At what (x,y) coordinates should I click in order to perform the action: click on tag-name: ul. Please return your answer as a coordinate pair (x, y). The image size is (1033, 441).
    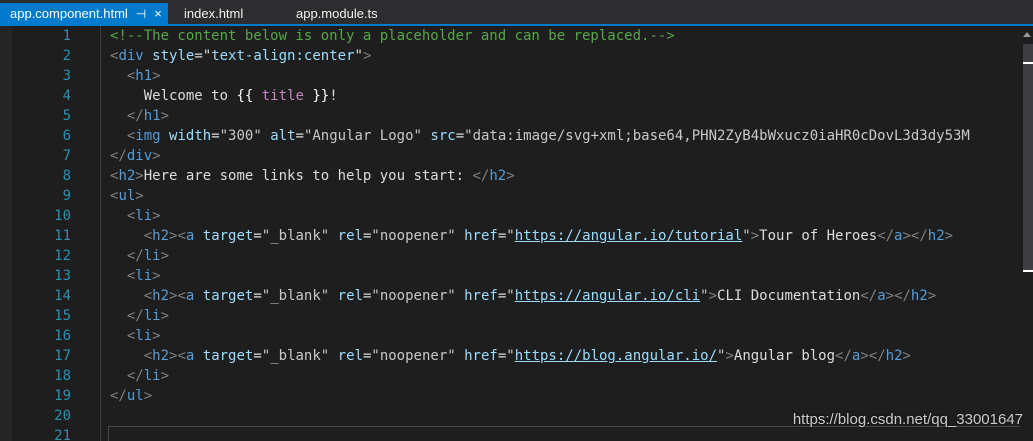
    Looking at the image, I should click on (135, 396).